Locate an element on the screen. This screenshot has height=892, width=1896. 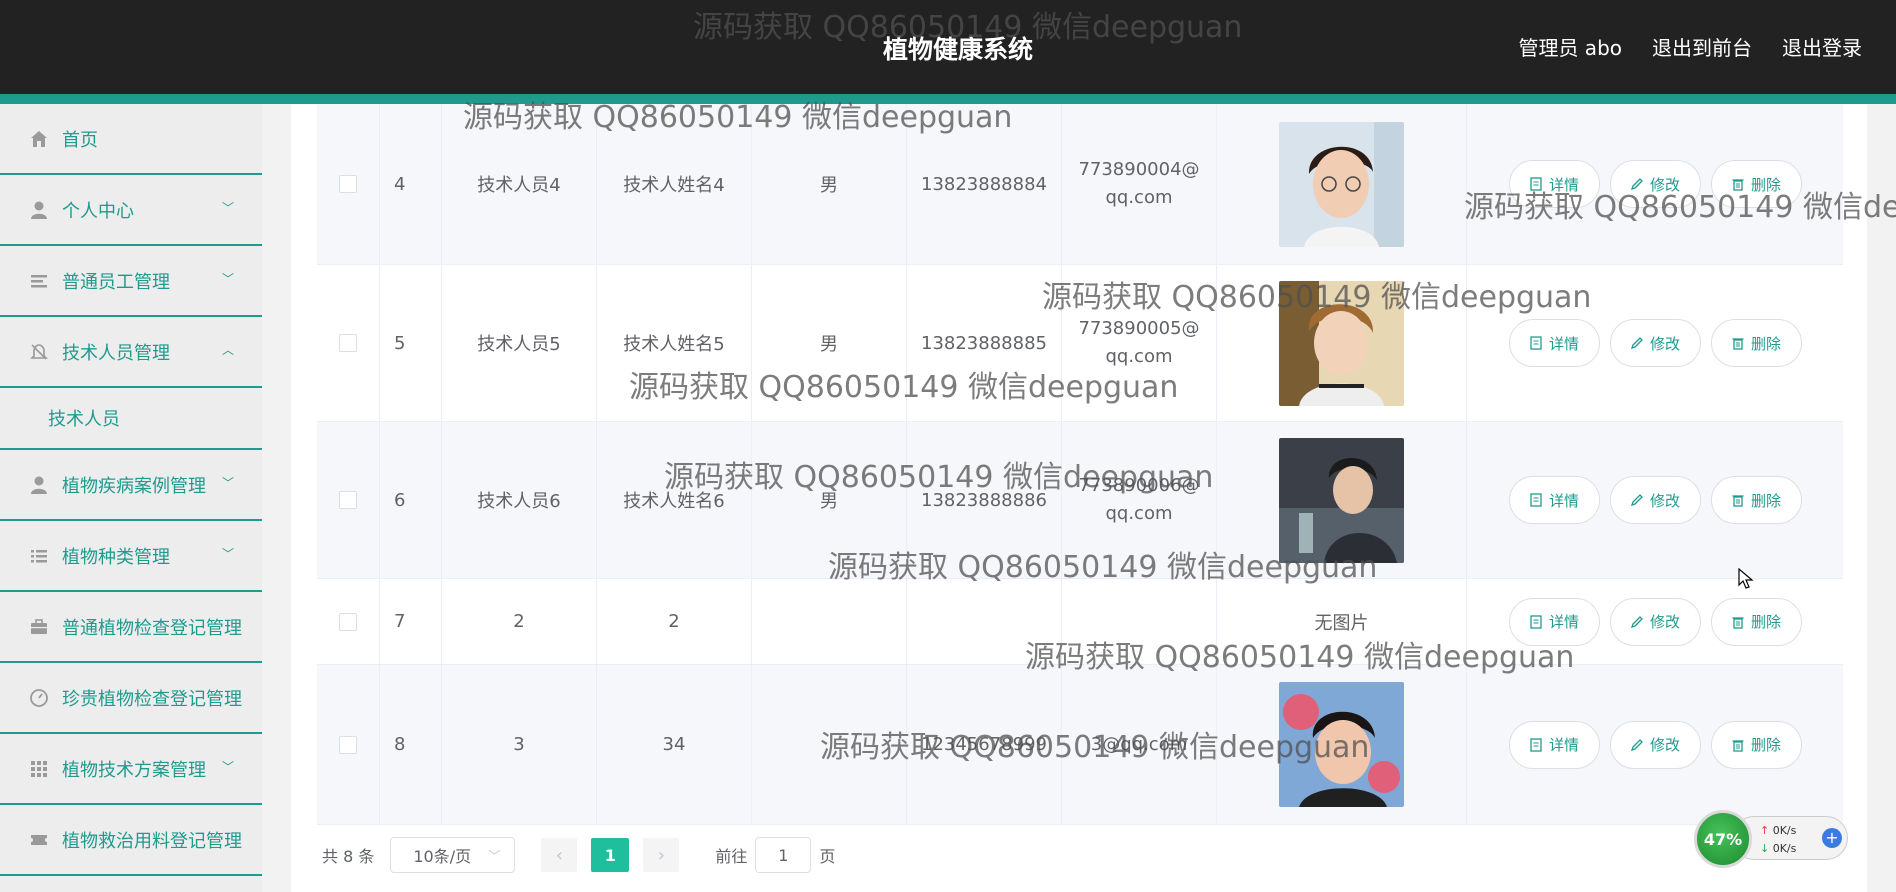
delete-label: 删除 is located at coordinates (1765, 622).